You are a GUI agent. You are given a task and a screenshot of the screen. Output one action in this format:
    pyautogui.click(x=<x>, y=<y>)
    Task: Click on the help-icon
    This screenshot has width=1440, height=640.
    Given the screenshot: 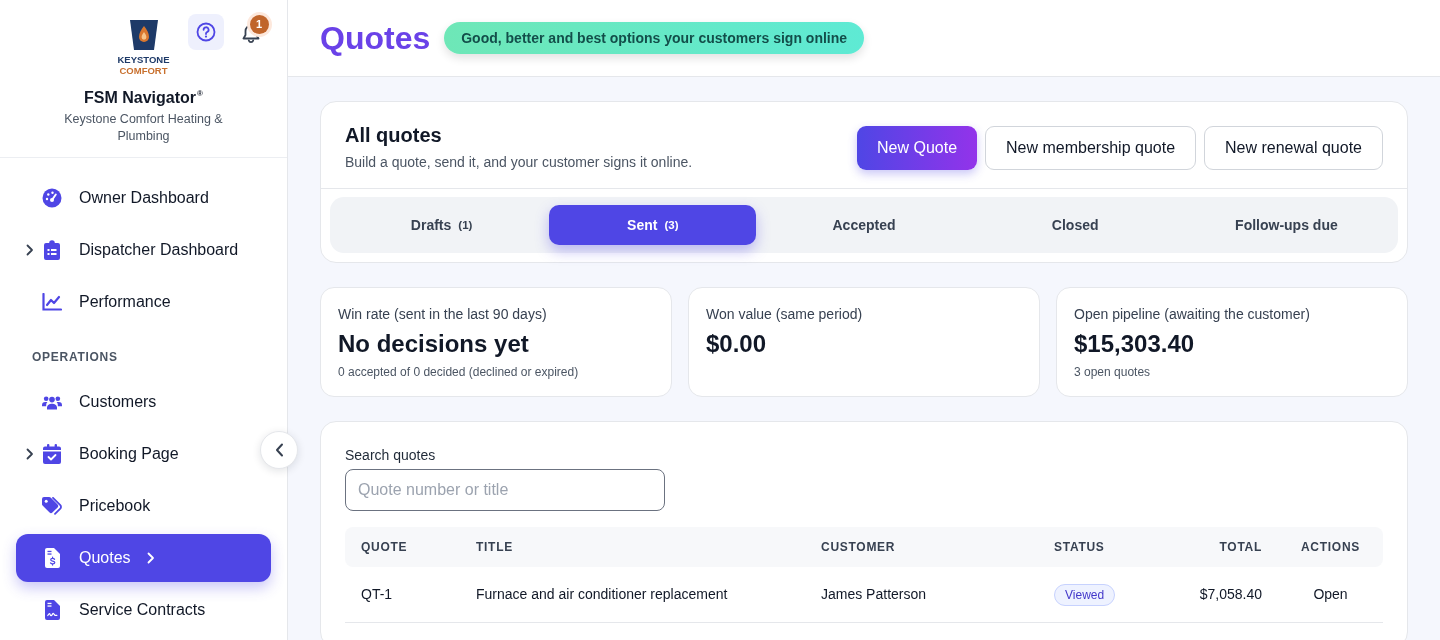 What is the action you would take?
    pyautogui.click(x=205, y=32)
    